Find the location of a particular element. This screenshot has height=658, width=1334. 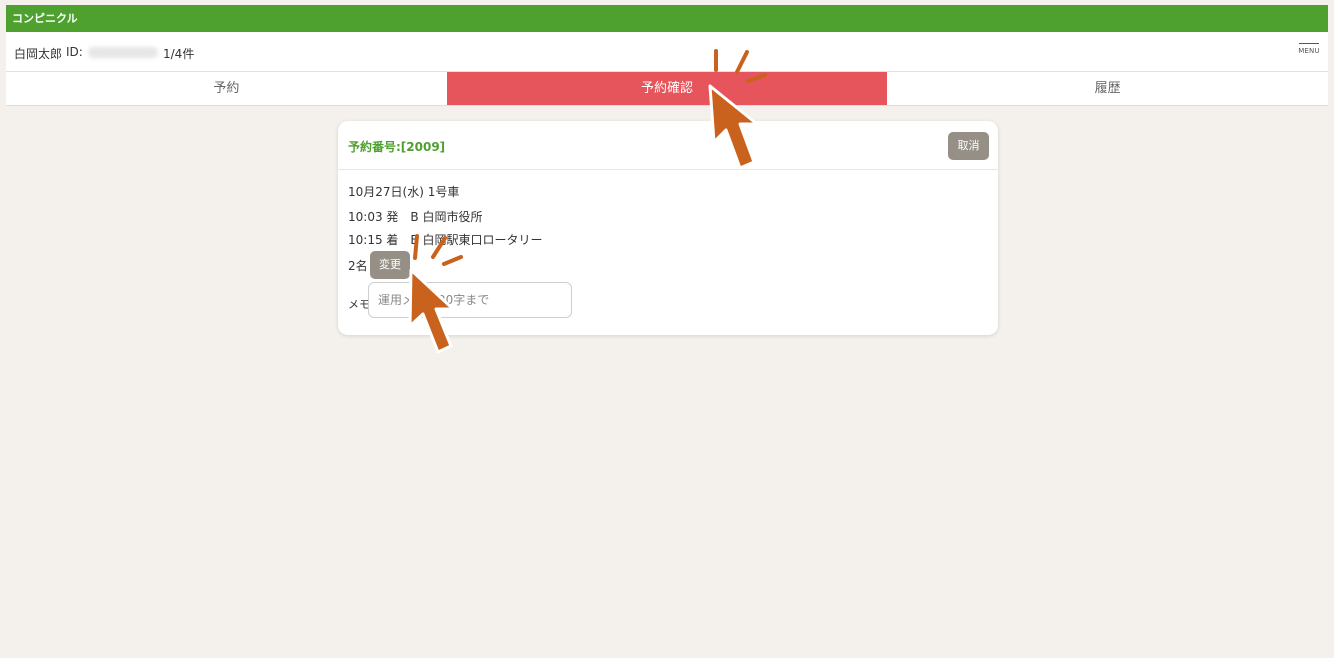

tab-bar: 予約 予約確認 履歴 is located at coordinates (667, 89).